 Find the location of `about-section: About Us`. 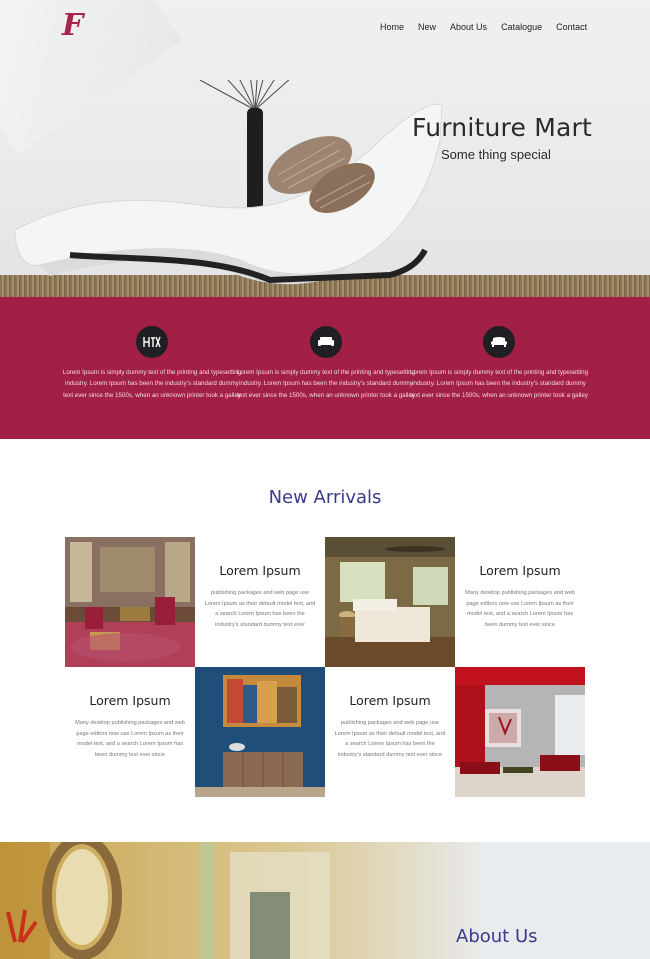

about-section: About Us is located at coordinates (325, 900).